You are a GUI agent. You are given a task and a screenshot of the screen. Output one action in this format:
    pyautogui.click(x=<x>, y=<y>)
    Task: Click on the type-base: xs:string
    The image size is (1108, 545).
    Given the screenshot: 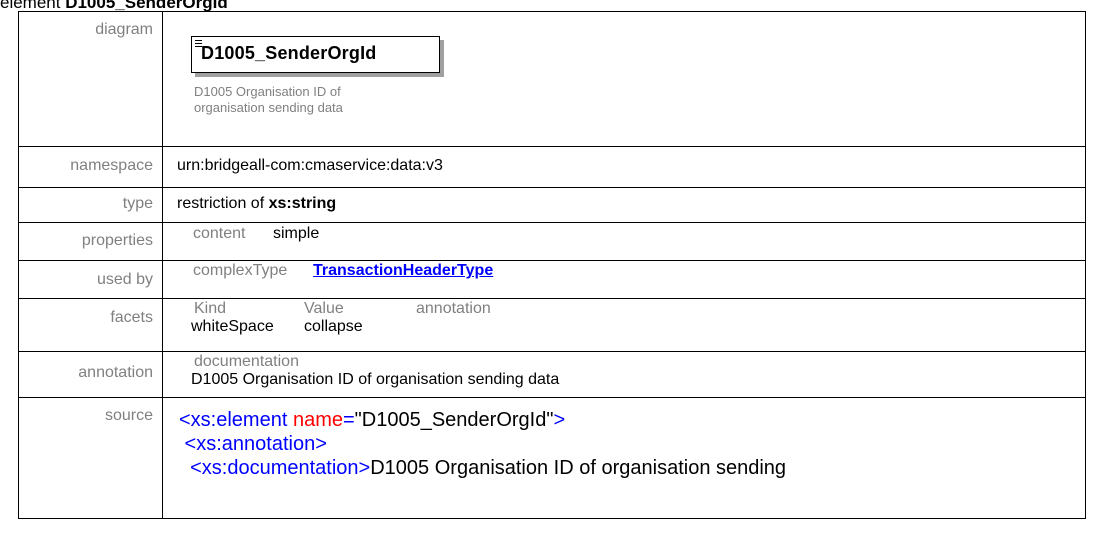 What is the action you would take?
    pyautogui.click(x=302, y=203)
    